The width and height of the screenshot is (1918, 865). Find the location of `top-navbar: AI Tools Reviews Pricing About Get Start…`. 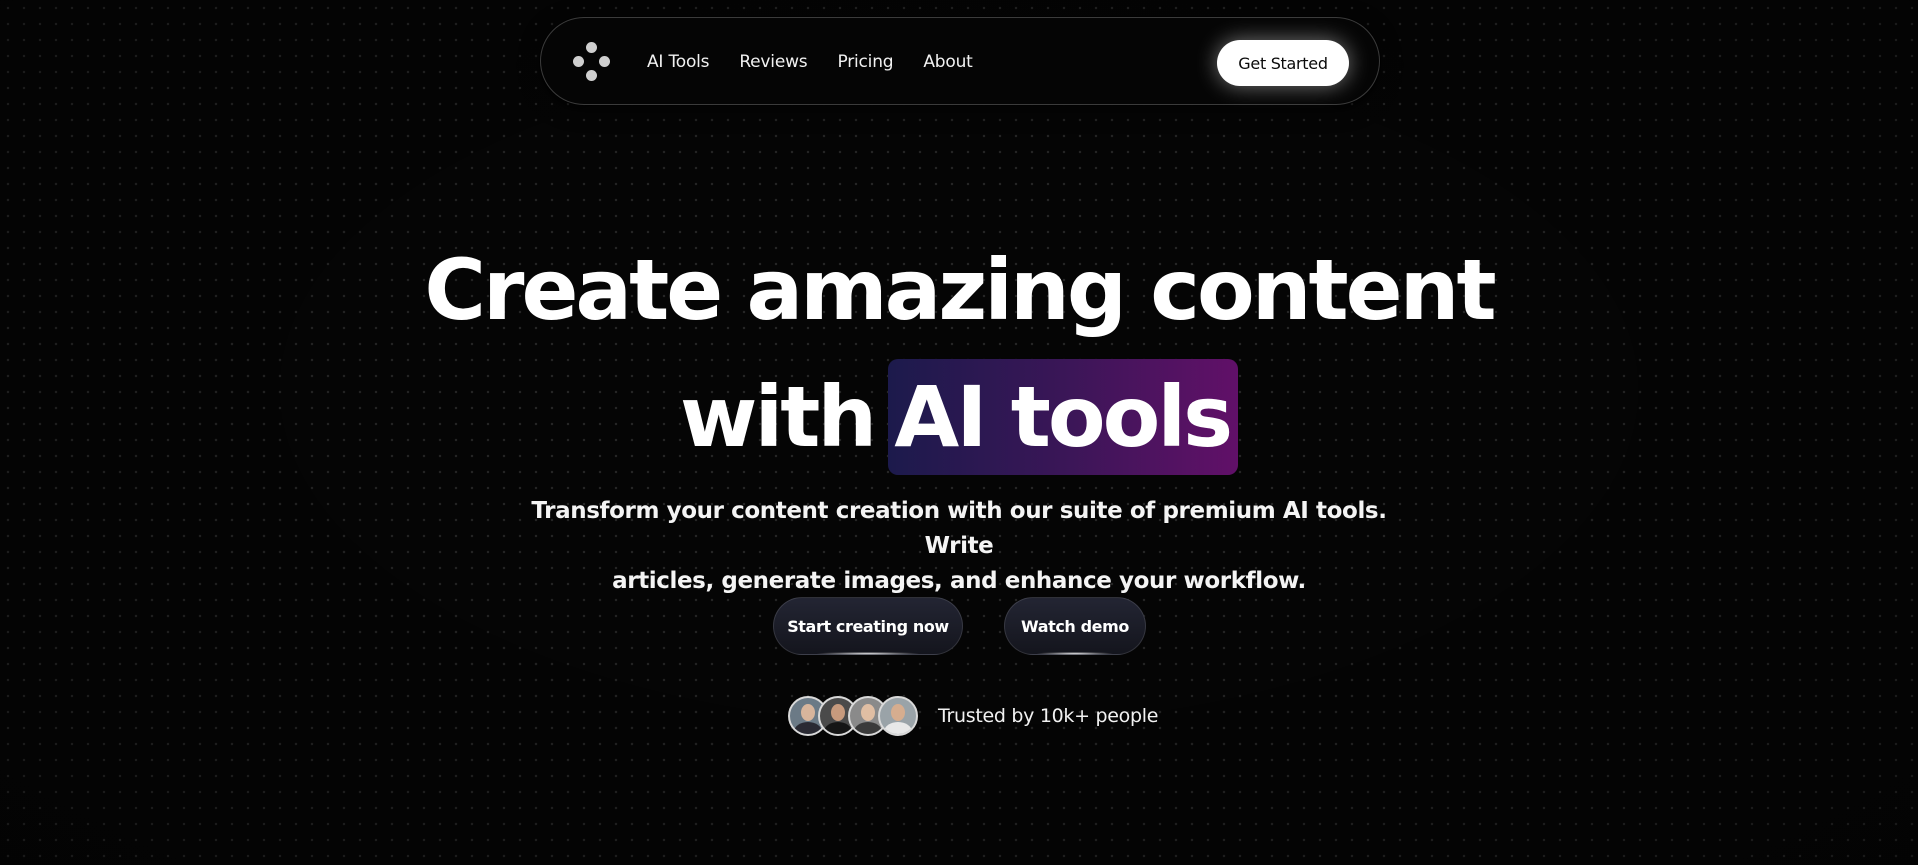

top-navbar: AI Tools Reviews Pricing About Get Start… is located at coordinates (960, 61).